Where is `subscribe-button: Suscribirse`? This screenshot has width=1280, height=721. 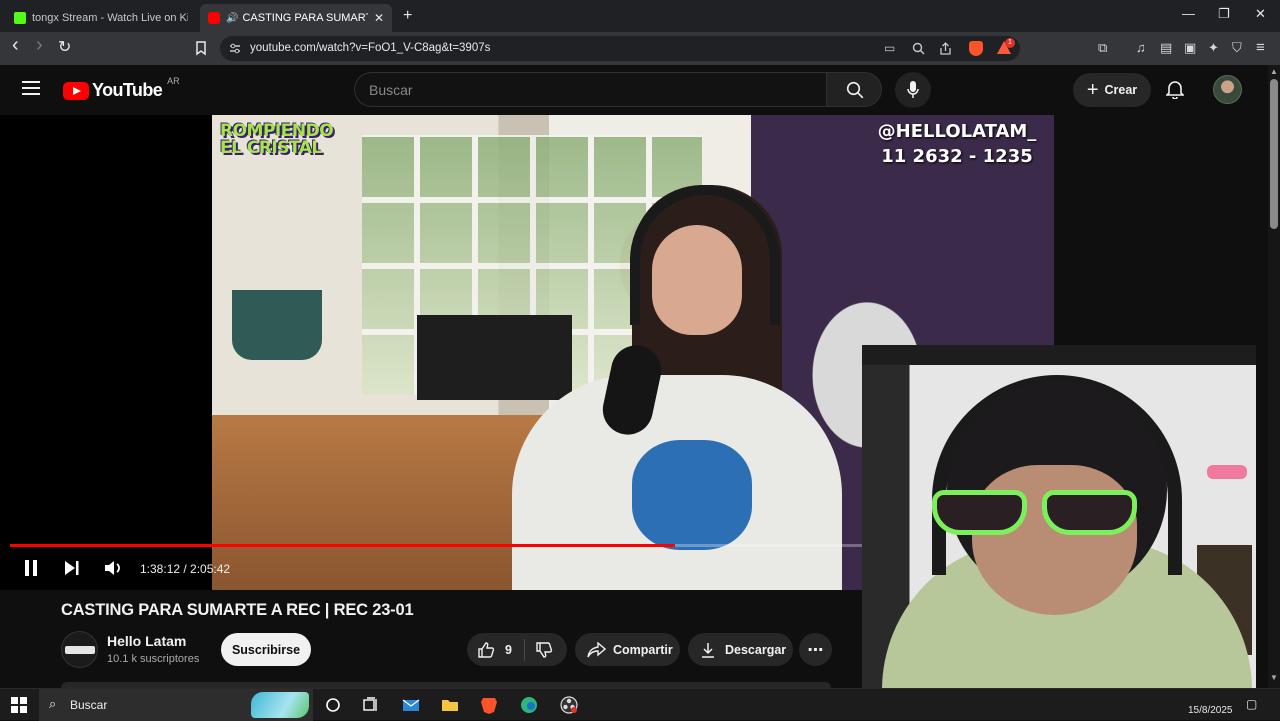
subscribe-button: Suscribirse is located at coordinates (266, 649).